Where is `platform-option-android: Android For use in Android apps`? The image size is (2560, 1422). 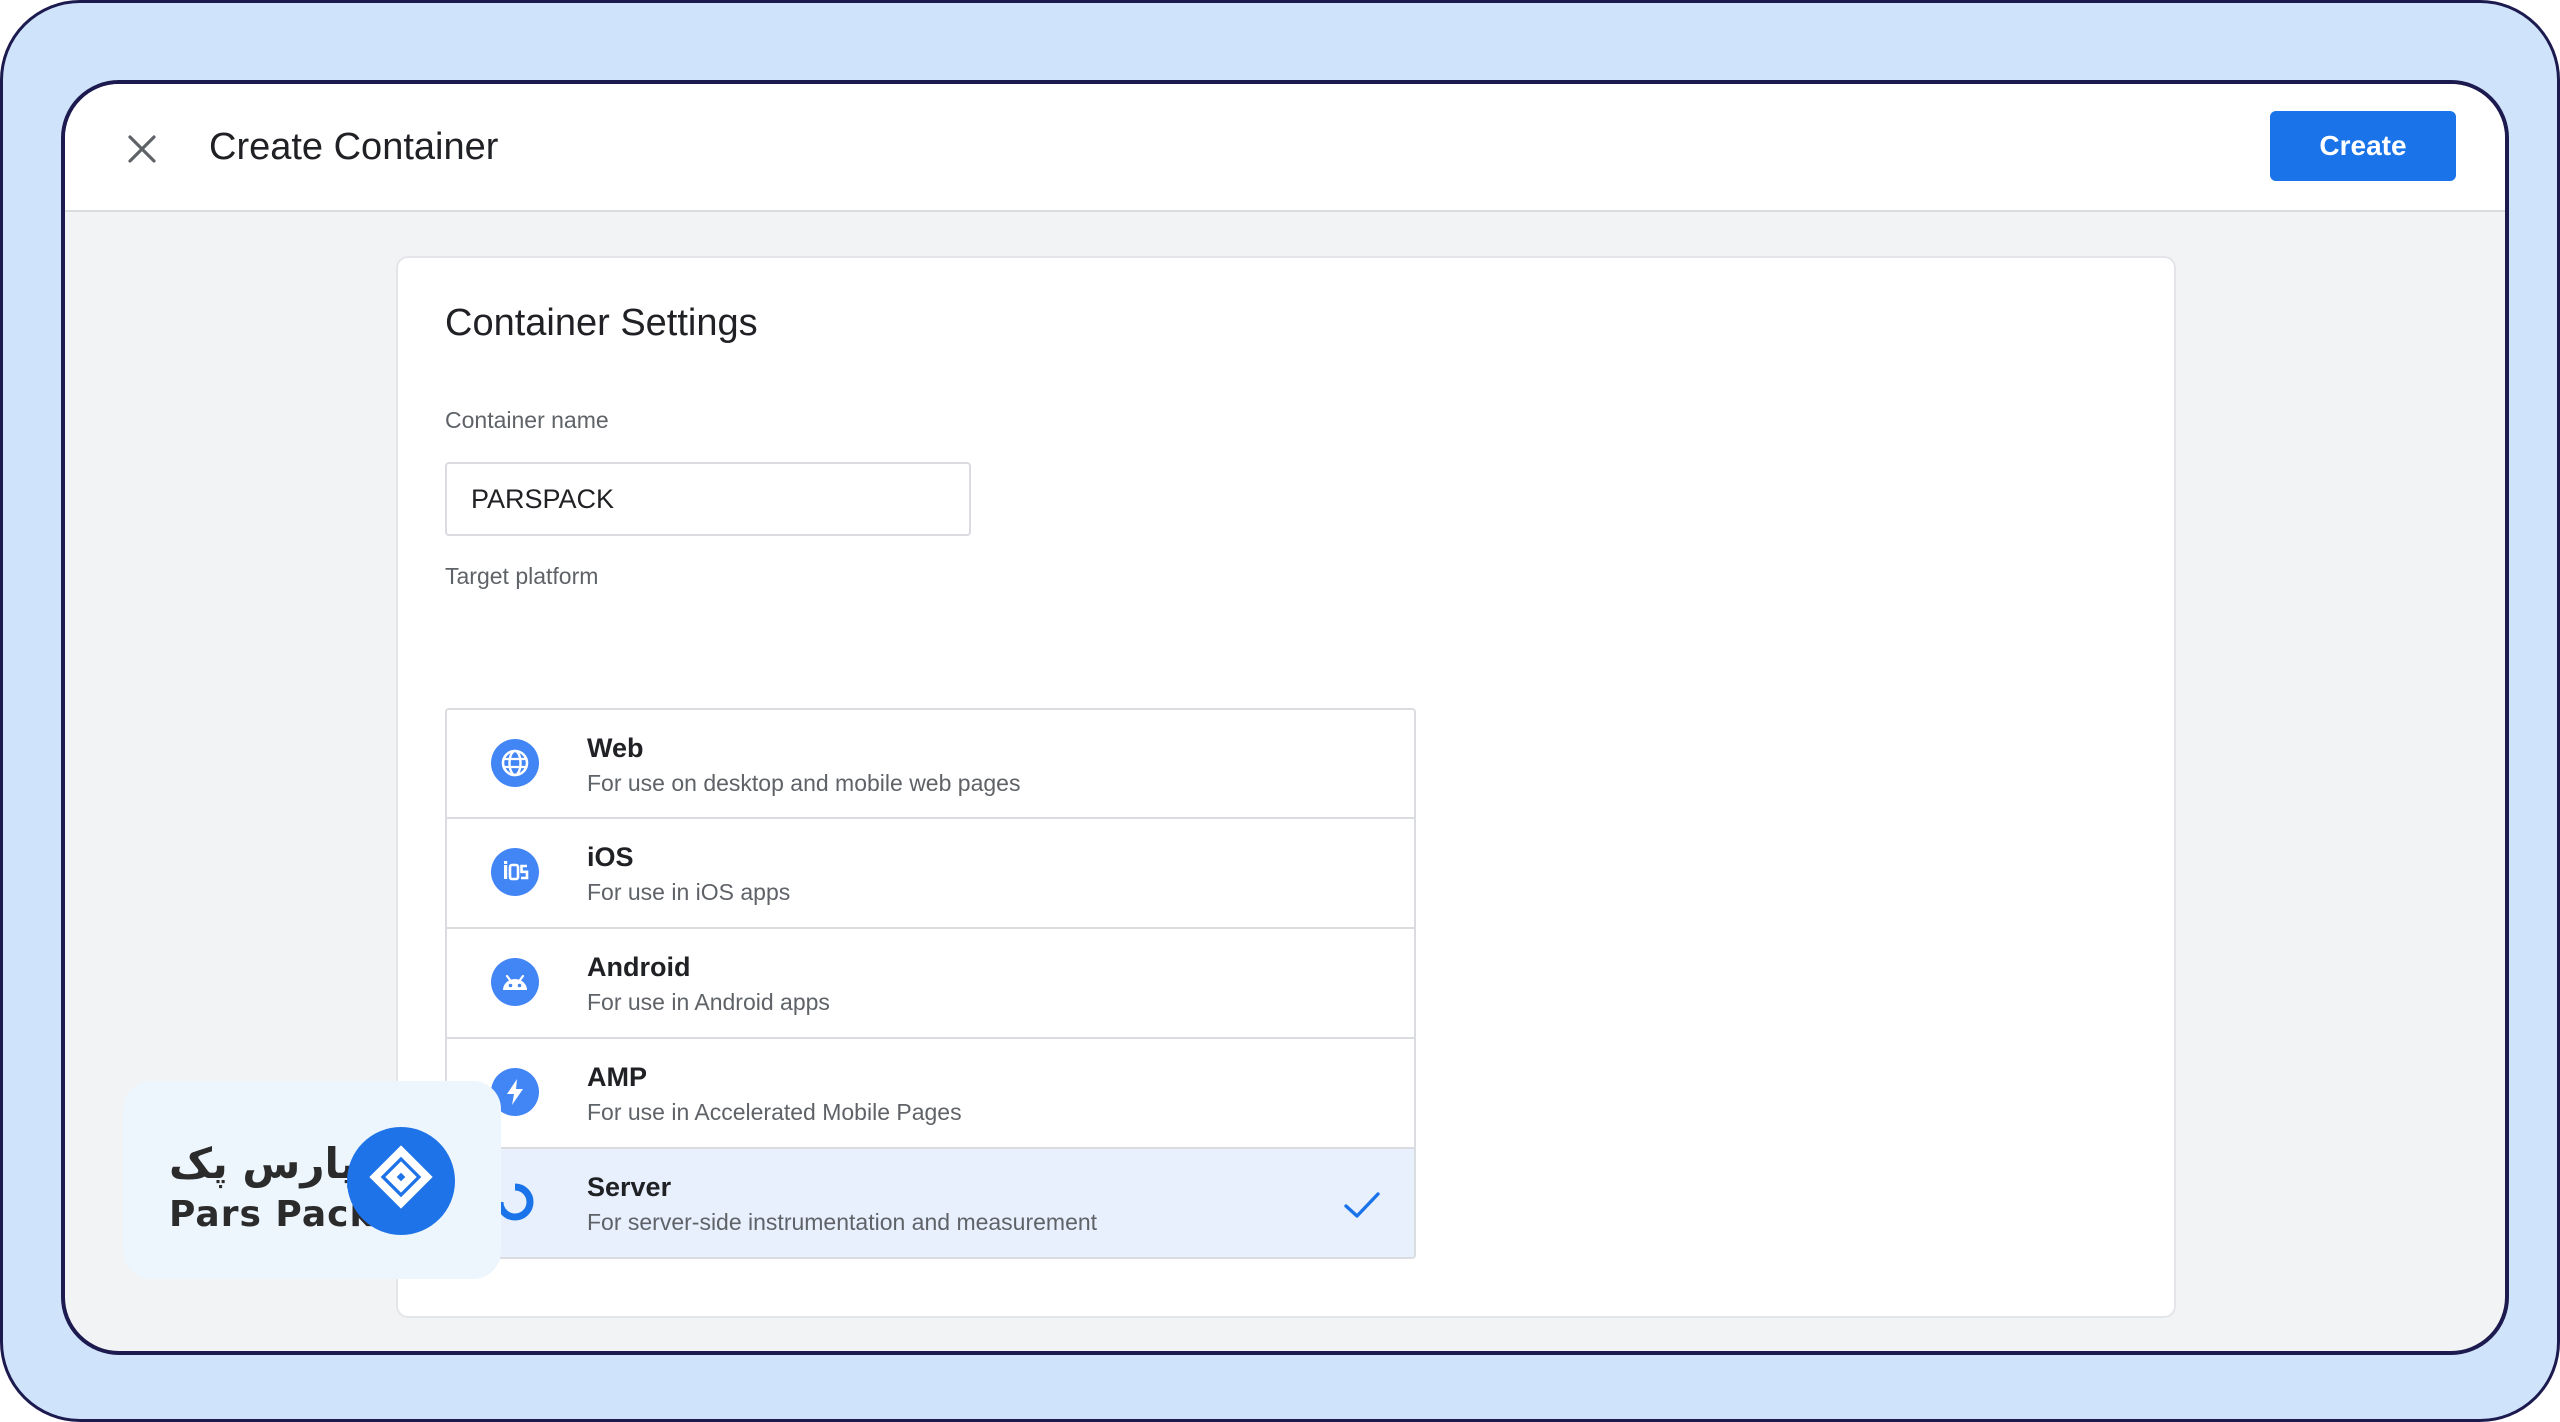
platform-option-android: Android For use in Android apps is located at coordinates (930, 982).